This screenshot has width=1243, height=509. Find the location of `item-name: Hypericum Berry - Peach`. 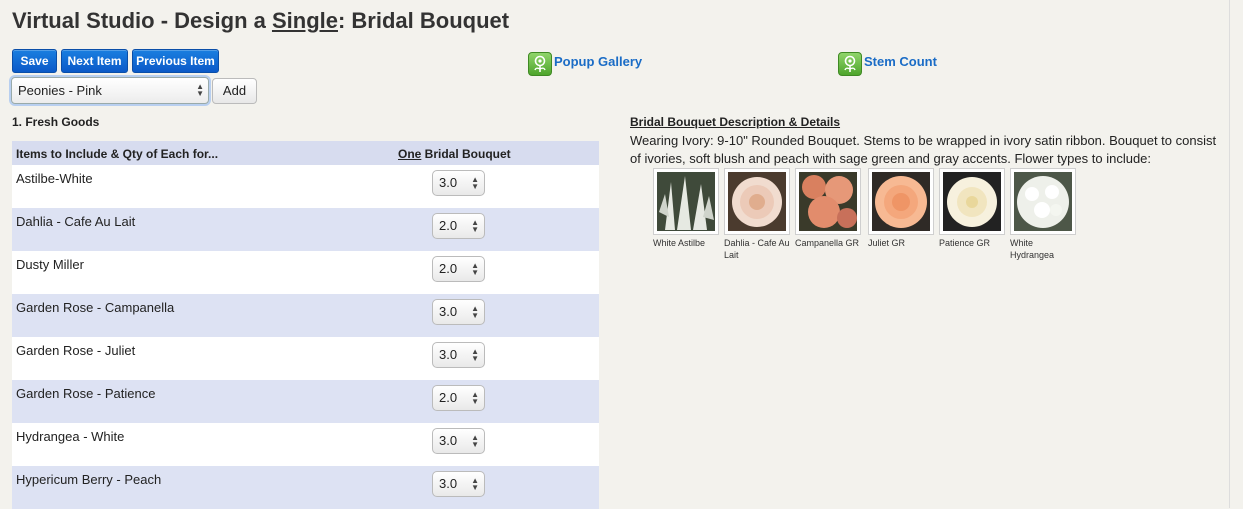

item-name: Hypericum Berry - Peach is located at coordinates (89, 479).